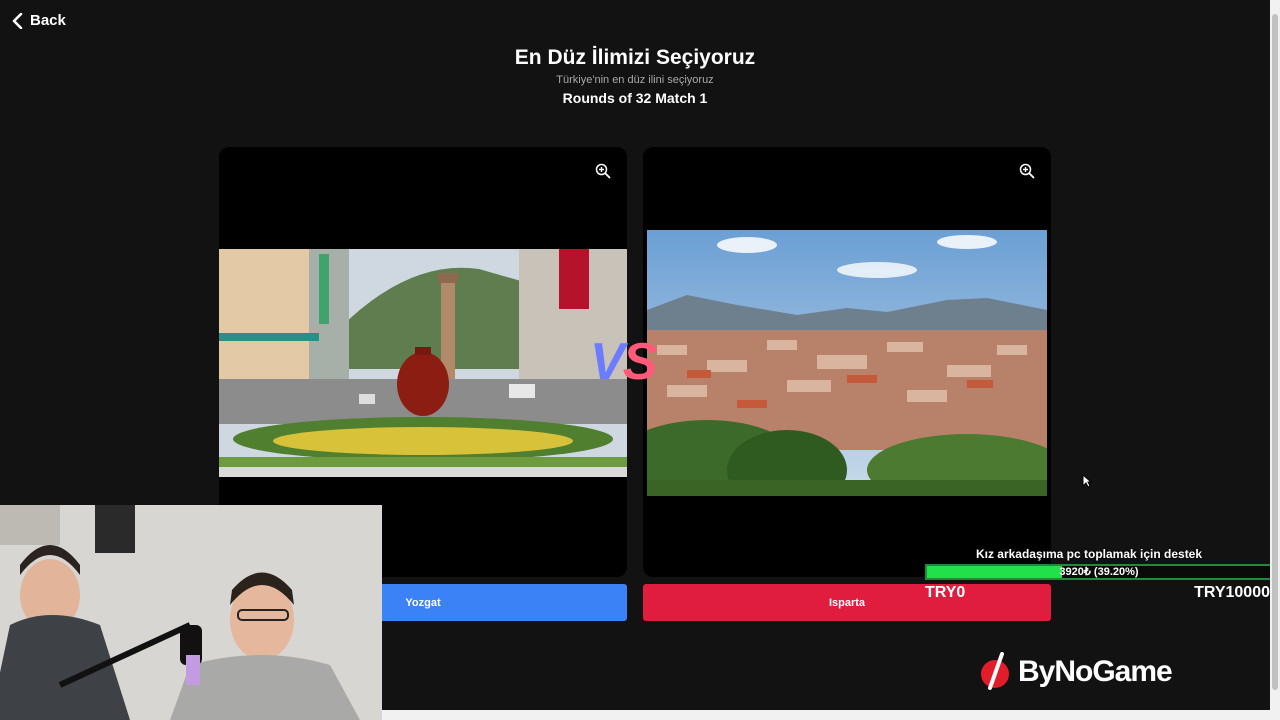  Describe the element at coordinates (945, 592) in the screenshot. I see `donation-min-label: TRY0` at that location.